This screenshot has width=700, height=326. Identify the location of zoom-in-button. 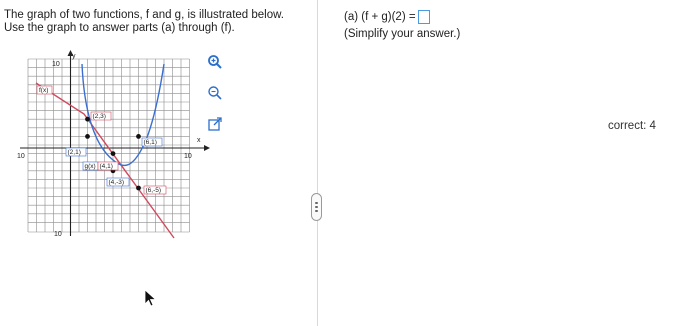
(215, 62).